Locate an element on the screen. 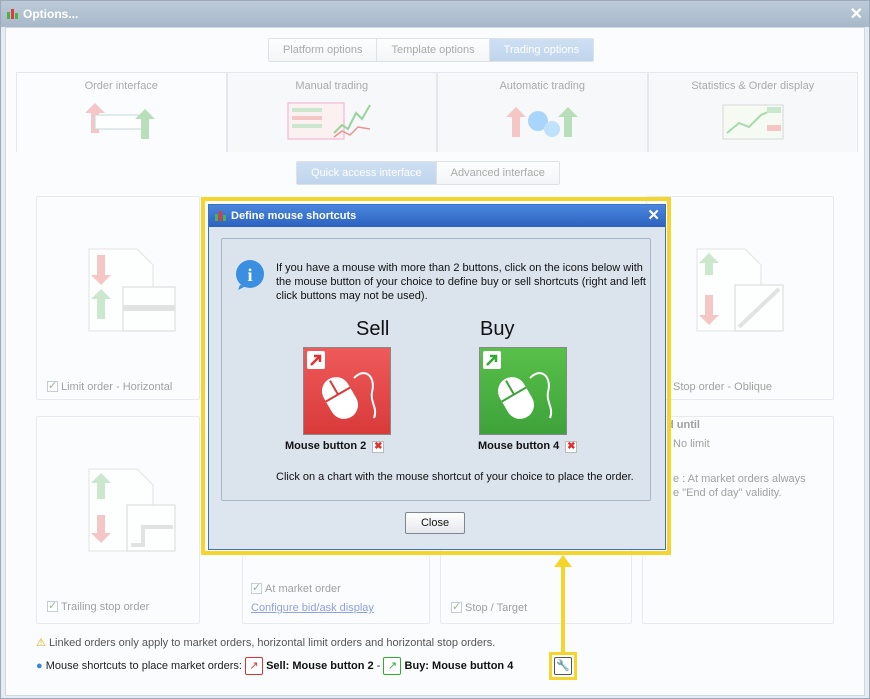 Image resolution: width=870 pixels, height=699 pixels. tab-statistics-order-display: Statistics & Order display is located at coordinates (752, 112).